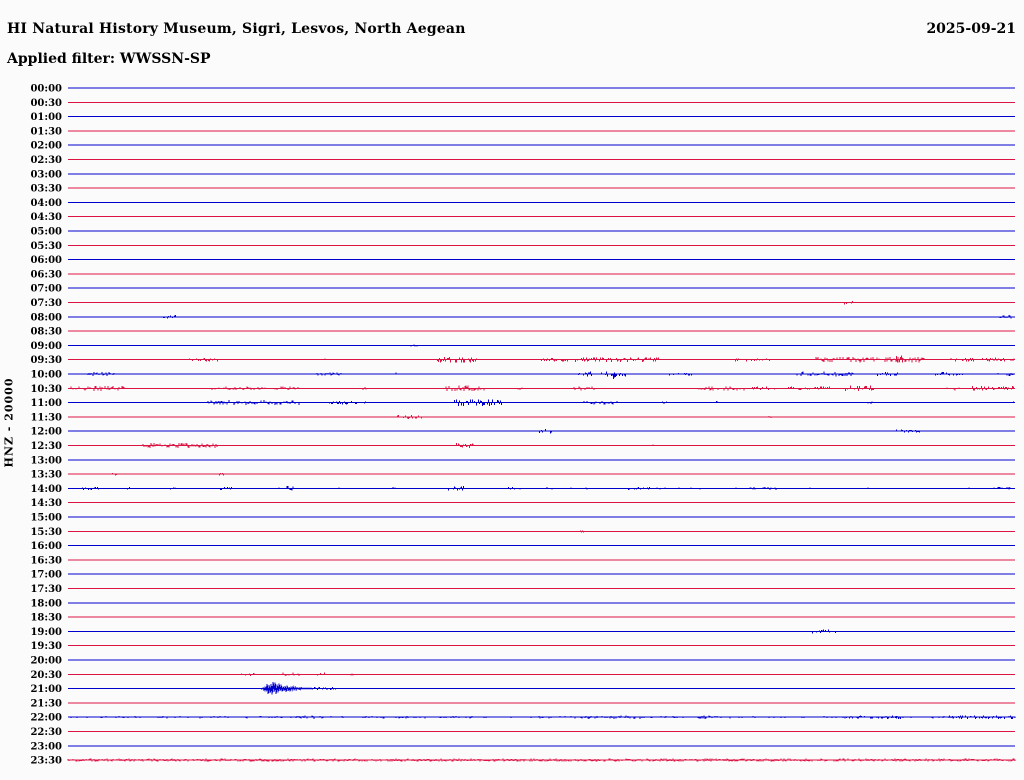 This screenshot has height=780, width=1024. Describe the element at coordinates (46, 146) in the screenshot. I see `row-time-label: 02:00` at that location.